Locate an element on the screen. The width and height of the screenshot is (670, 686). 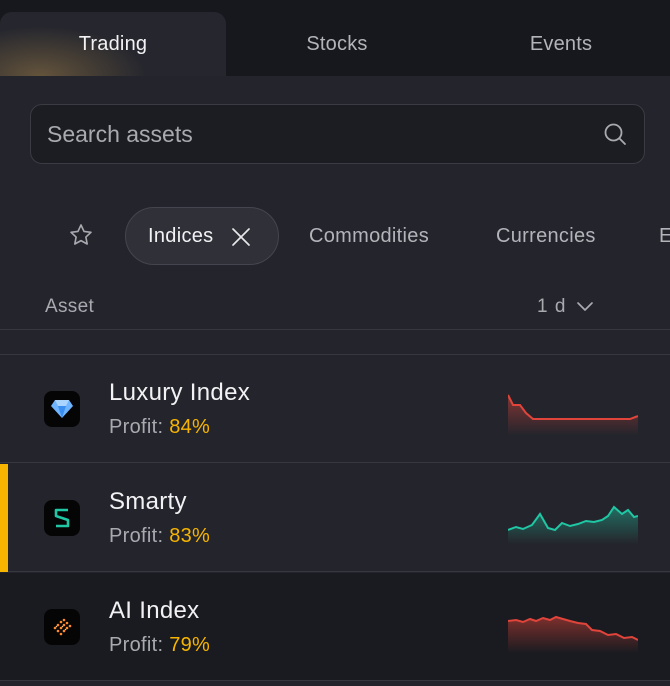
chip-commodities: Commodities is located at coordinates (369, 236).